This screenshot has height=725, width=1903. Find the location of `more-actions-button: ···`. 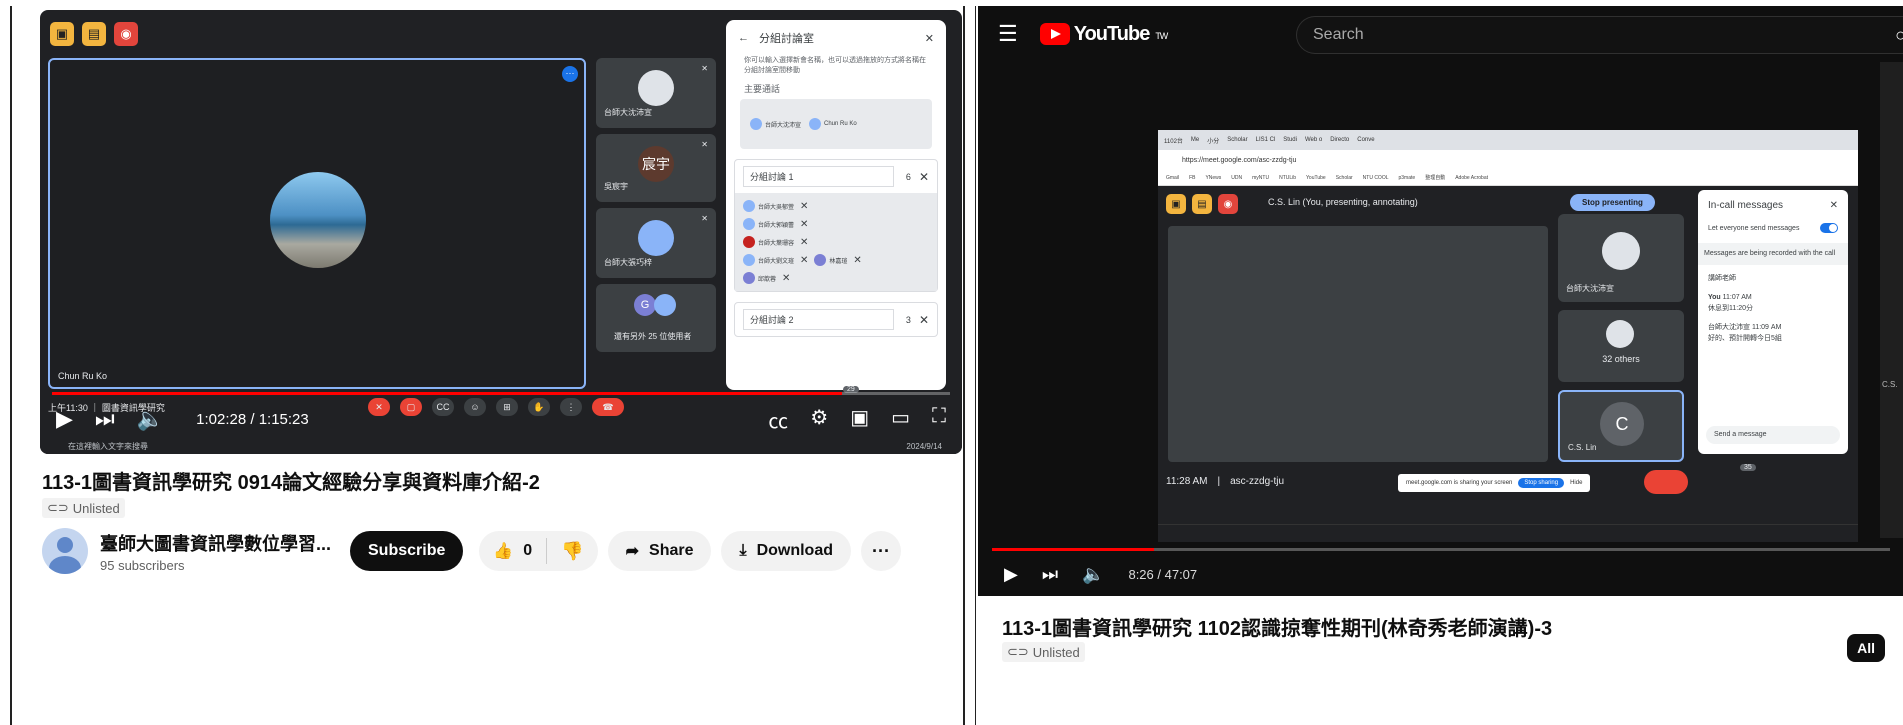

more-actions-button: ··· is located at coordinates (881, 551).